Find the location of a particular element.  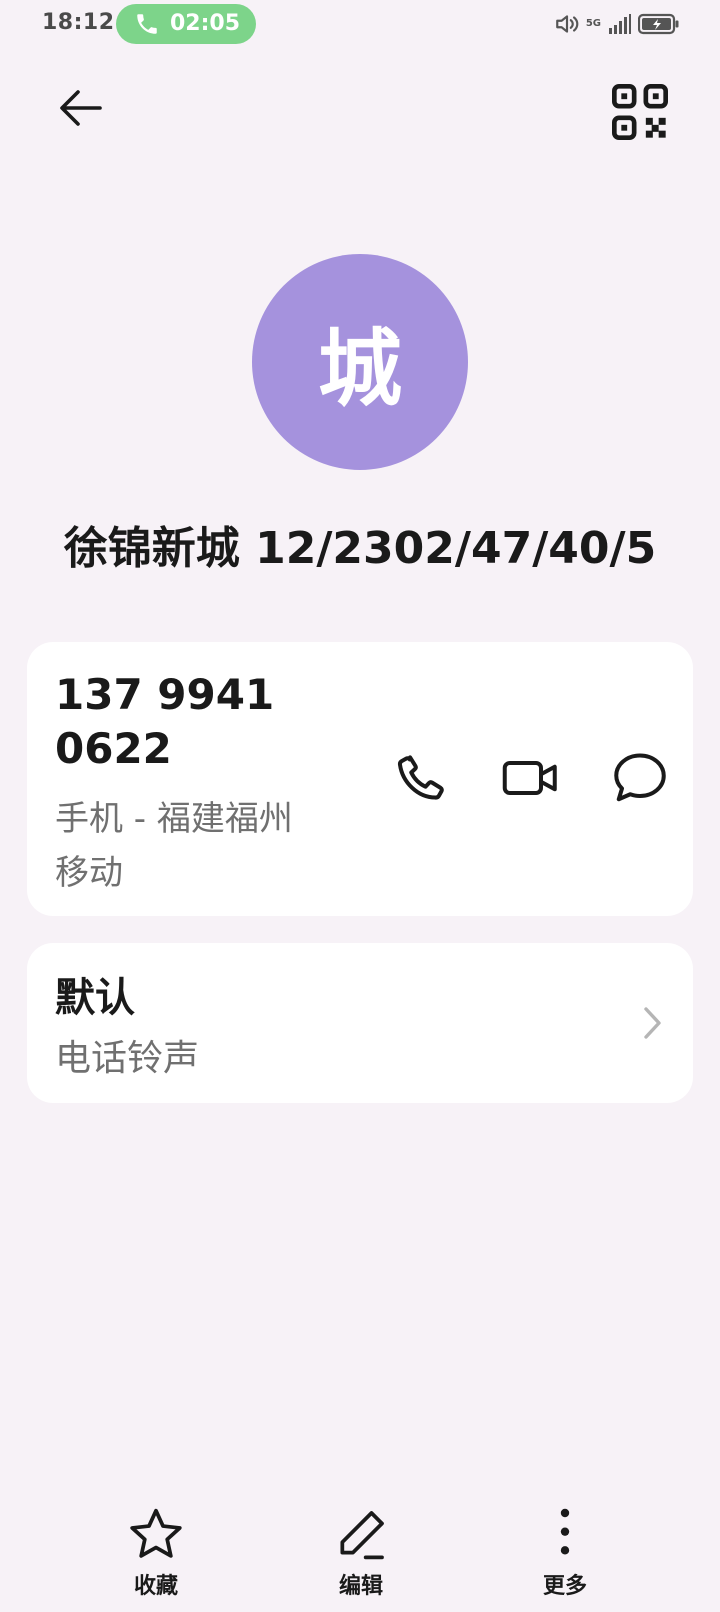

battery-icon is located at coordinates (658, 24).